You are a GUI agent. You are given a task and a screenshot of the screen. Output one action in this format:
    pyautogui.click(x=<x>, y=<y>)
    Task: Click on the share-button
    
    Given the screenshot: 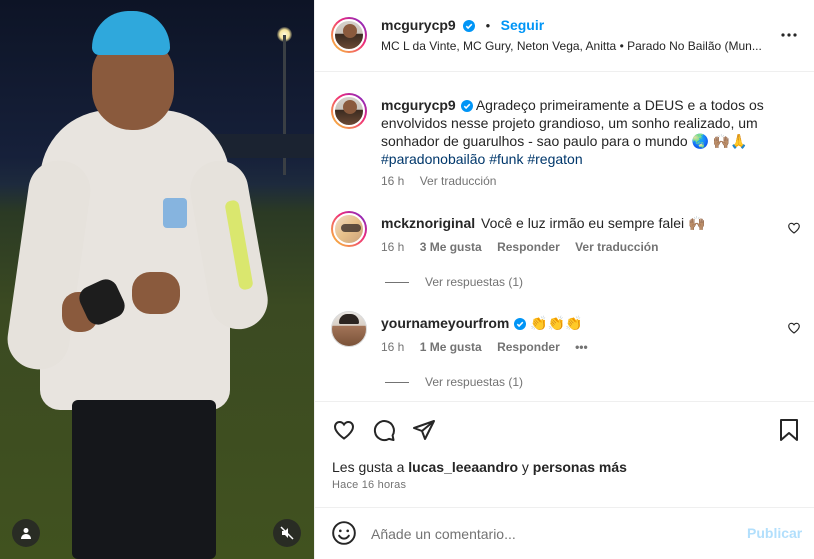 What is the action you would take?
    pyautogui.click(x=424, y=430)
    